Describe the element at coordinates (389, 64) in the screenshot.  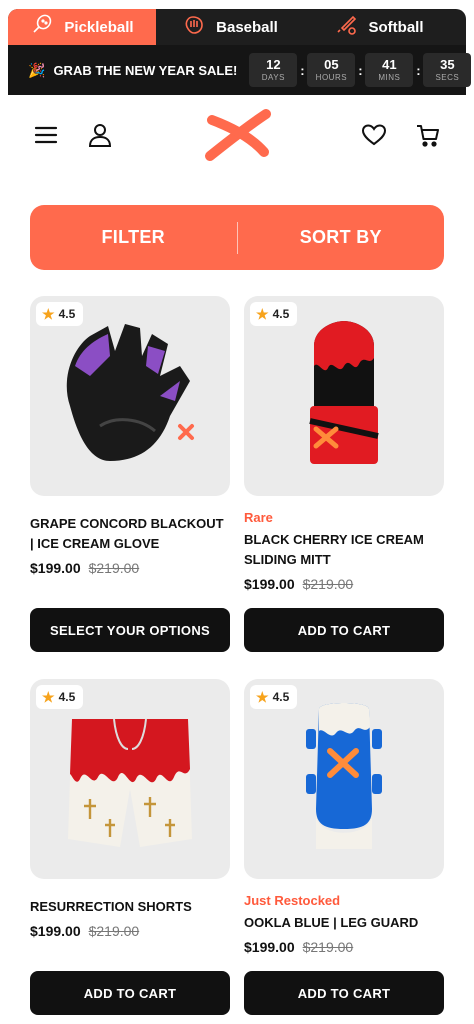
I see `countdown-value: 41` at that location.